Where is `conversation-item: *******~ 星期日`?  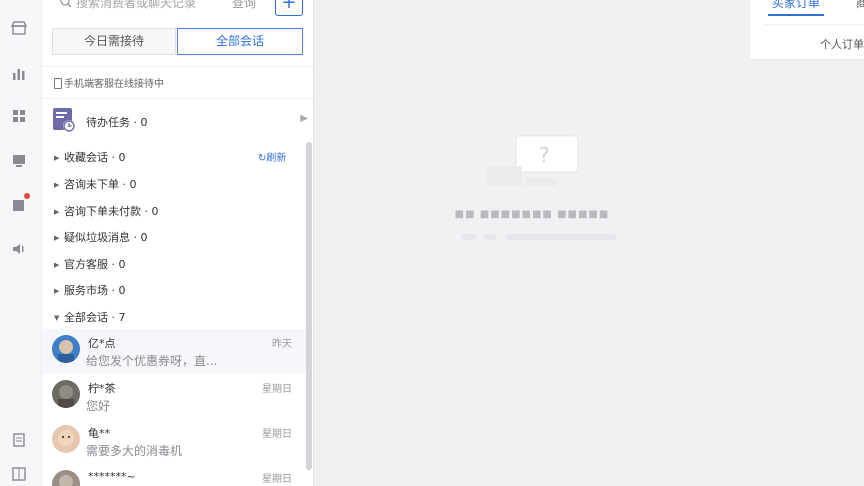 conversation-item: *******~ 星期日 is located at coordinates (175, 475).